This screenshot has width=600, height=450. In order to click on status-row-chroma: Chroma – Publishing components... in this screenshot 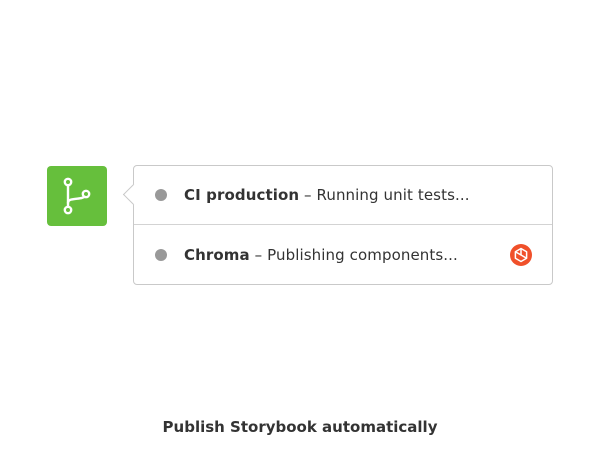, I will do `click(343, 254)`.